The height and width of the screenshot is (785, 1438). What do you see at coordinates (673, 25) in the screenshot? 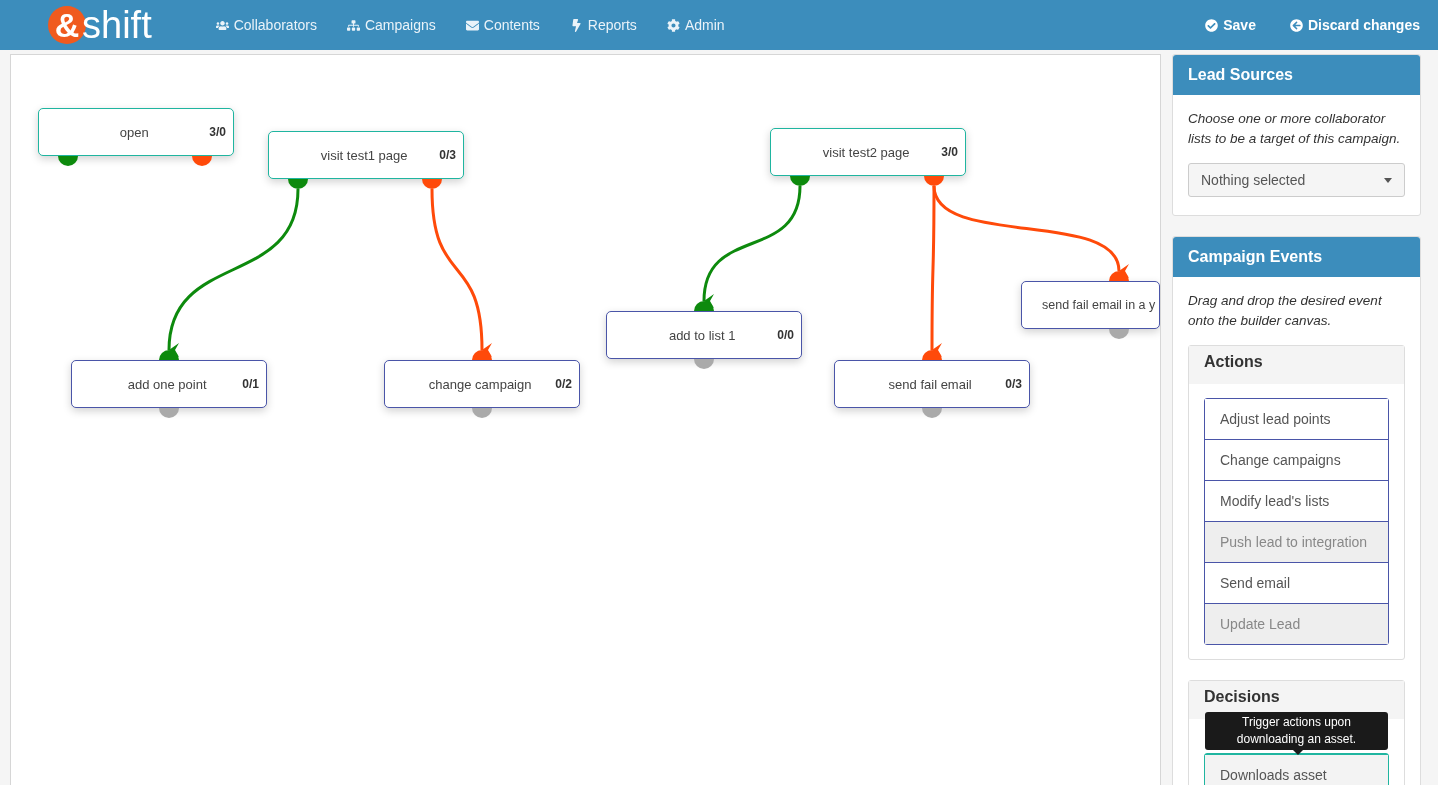
I see `settings-icon` at bounding box center [673, 25].